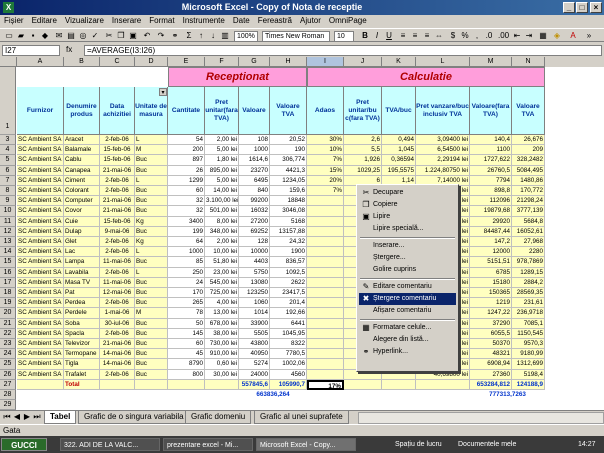 Image resolution: width=604 pixels, height=453 pixels. What do you see at coordinates (8, 231) in the screenshot?
I see `row-header: 12` at bounding box center [8, 231].